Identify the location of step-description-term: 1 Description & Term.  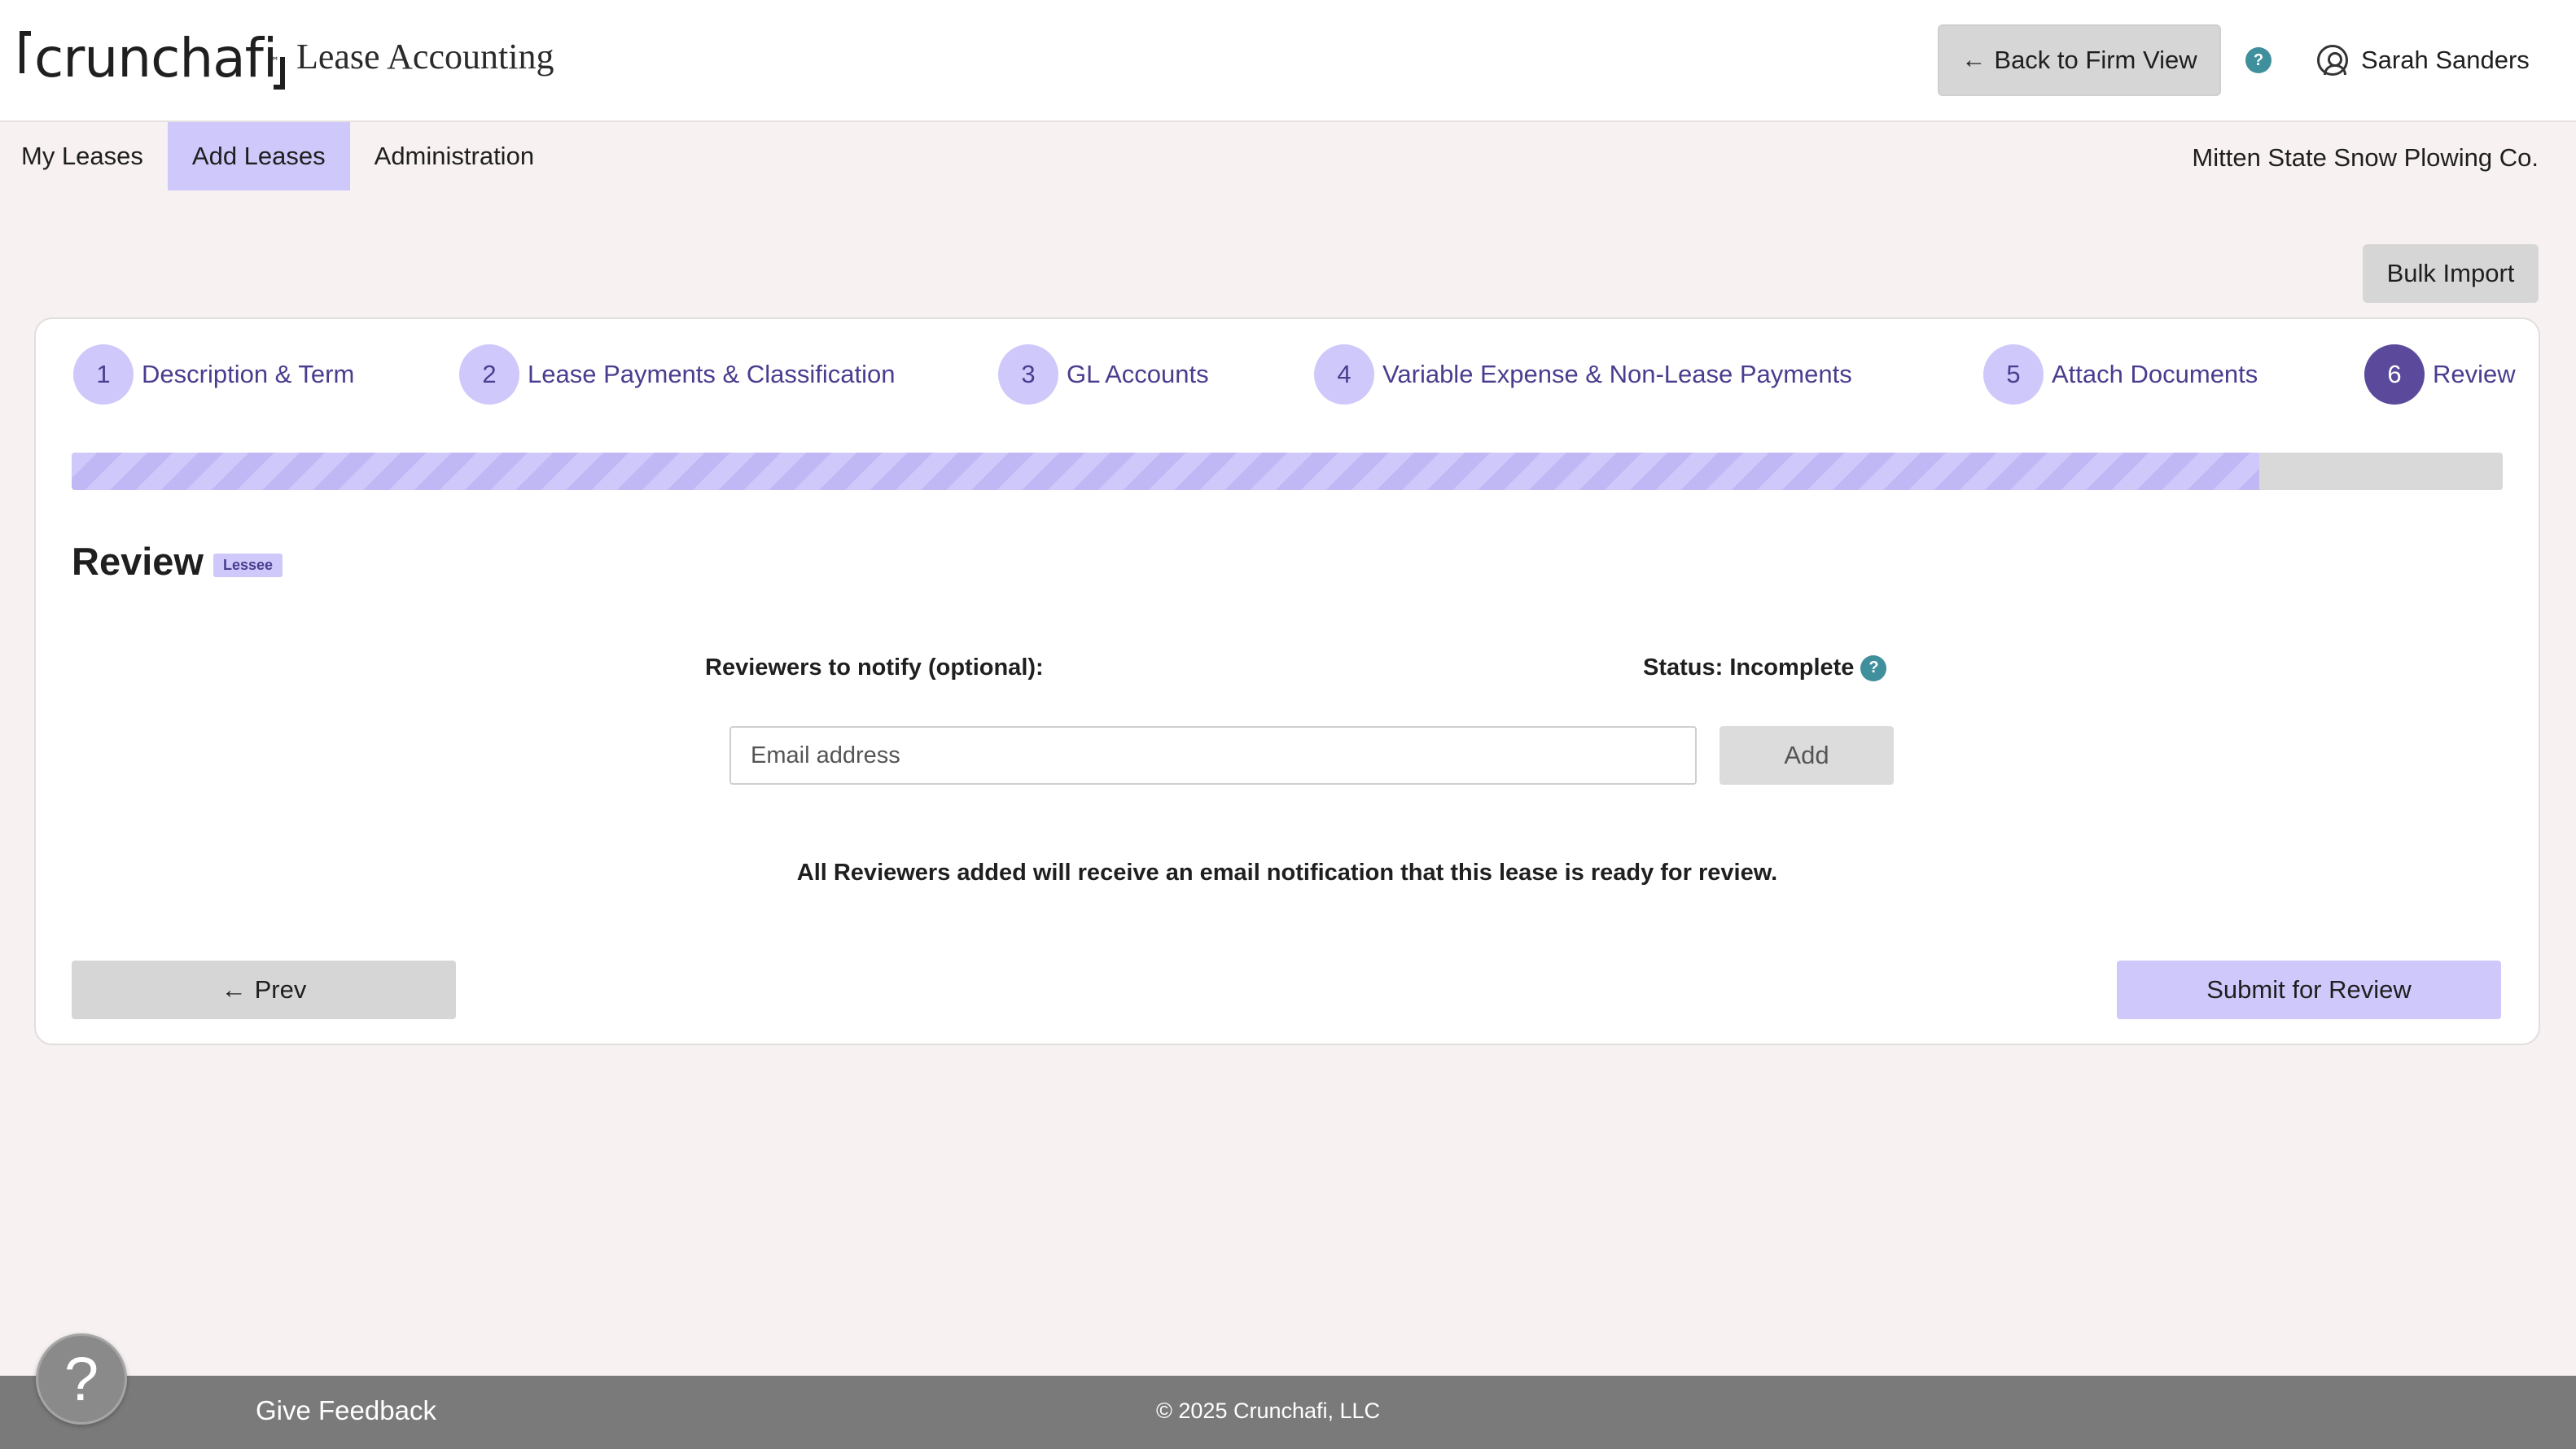
(213, 374).